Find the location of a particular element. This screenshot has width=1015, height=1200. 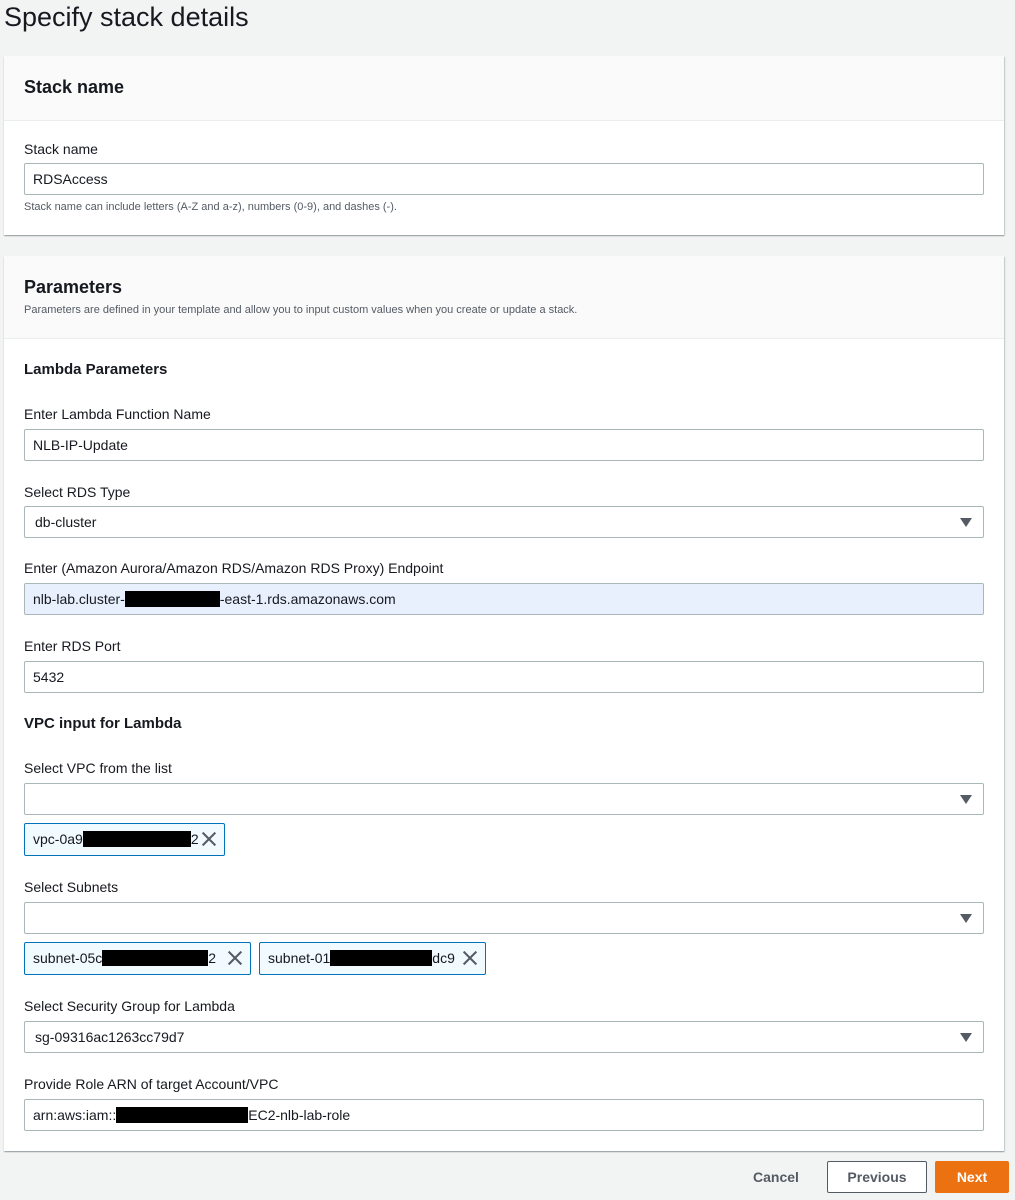

endpoint-value-suffix: -east-1.rds.amazonaws.com is located at coordinates (307, 599).